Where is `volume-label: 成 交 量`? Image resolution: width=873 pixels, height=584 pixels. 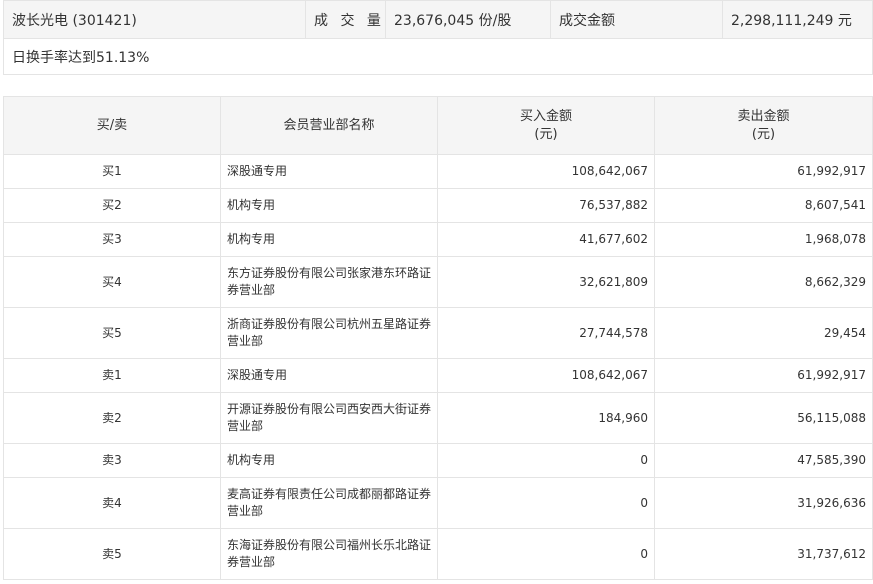 volume-label: 成 交 量 is located at coordinates (345, 19).